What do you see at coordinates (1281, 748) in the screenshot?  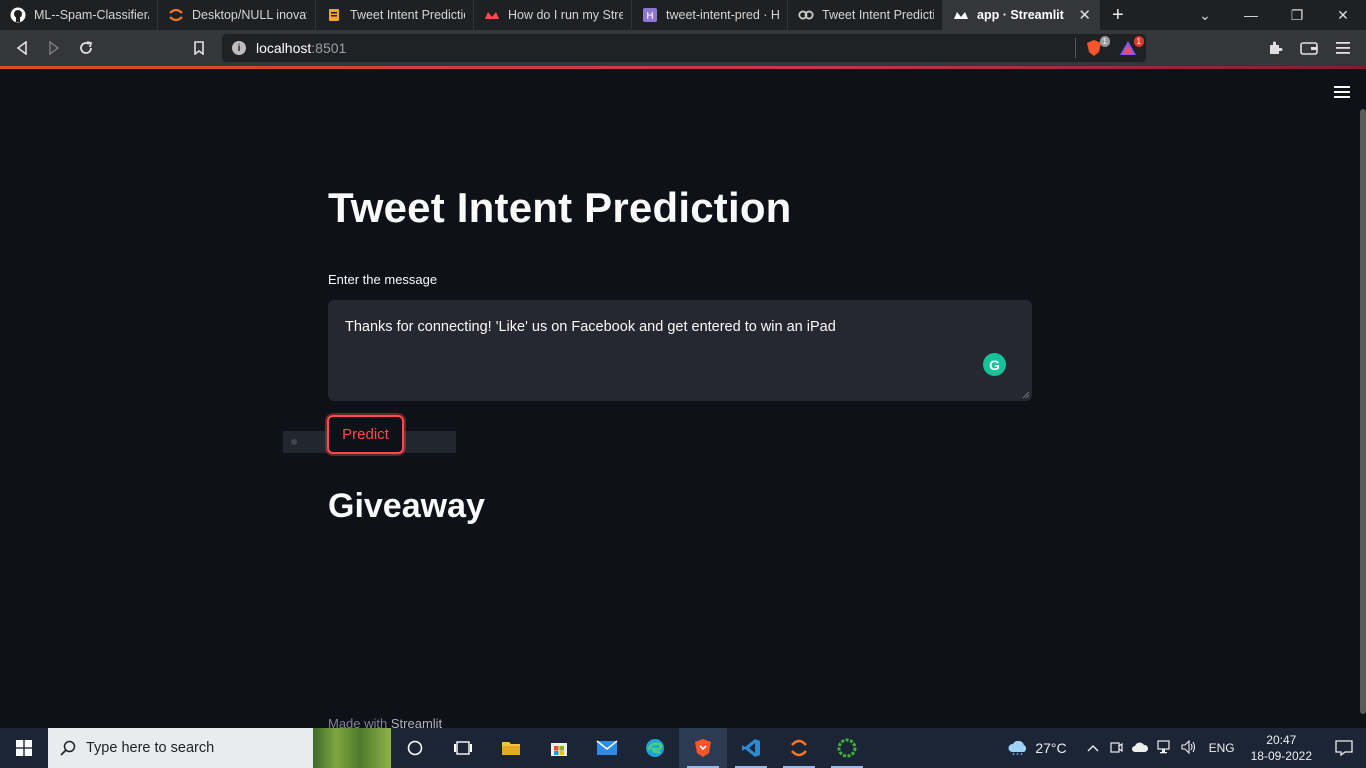 I see `taskbar-clock: 20:47 18-09-2022` at bounding box center [1281, 748].